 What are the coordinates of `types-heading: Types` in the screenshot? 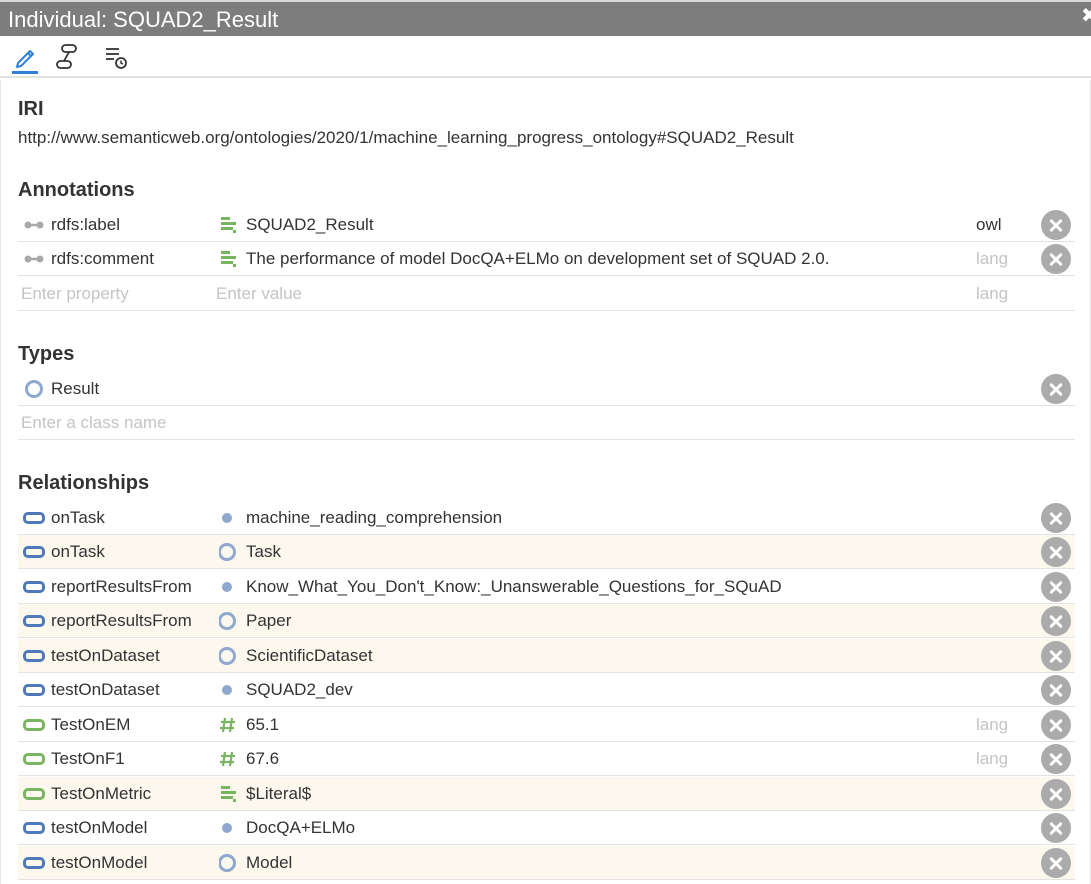 It's located at (46, 354).